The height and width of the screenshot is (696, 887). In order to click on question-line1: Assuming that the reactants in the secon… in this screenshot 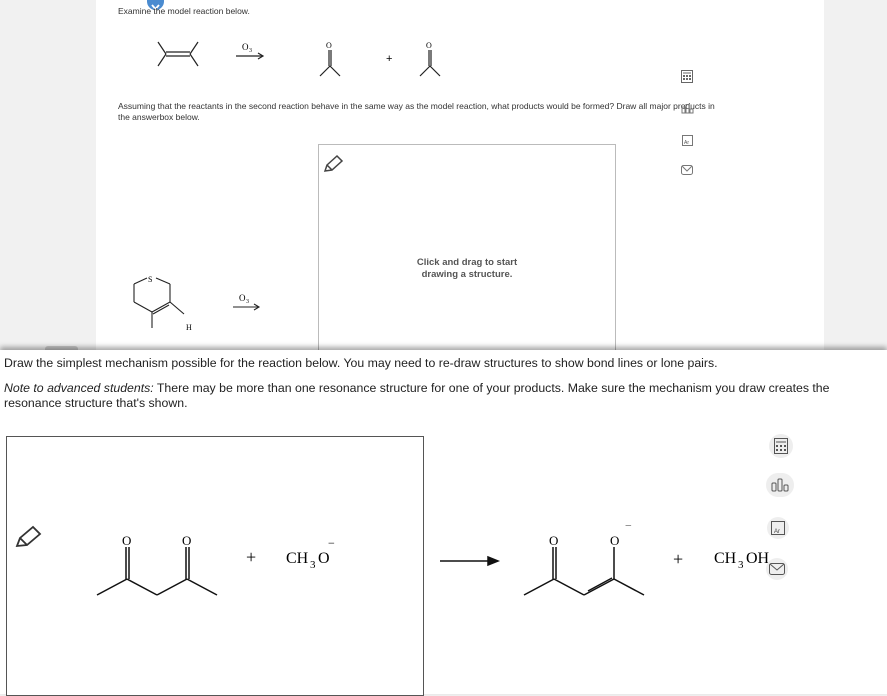, I will do `click(416, 106)`.